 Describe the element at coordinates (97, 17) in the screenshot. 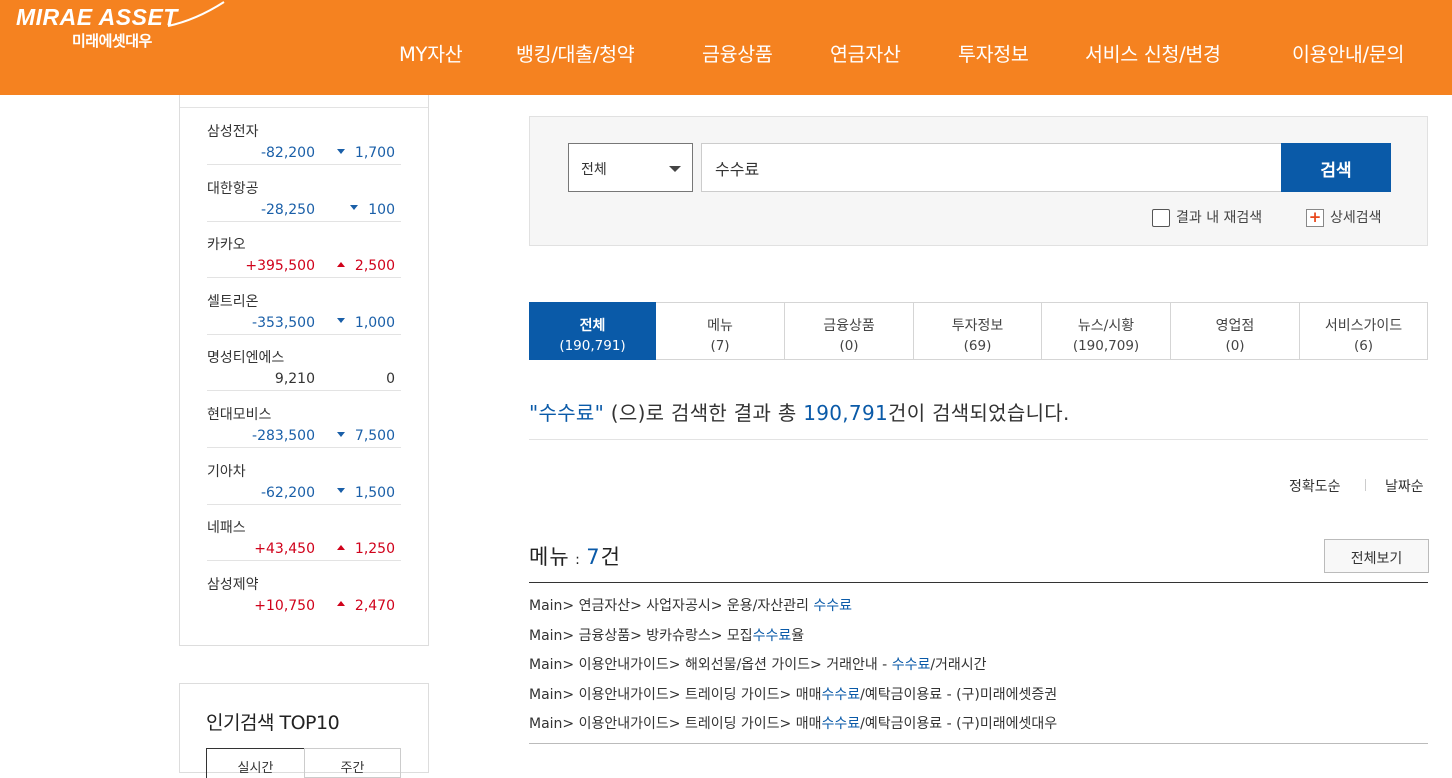

I see `logo-english: MIRAE ASSET` at that location.